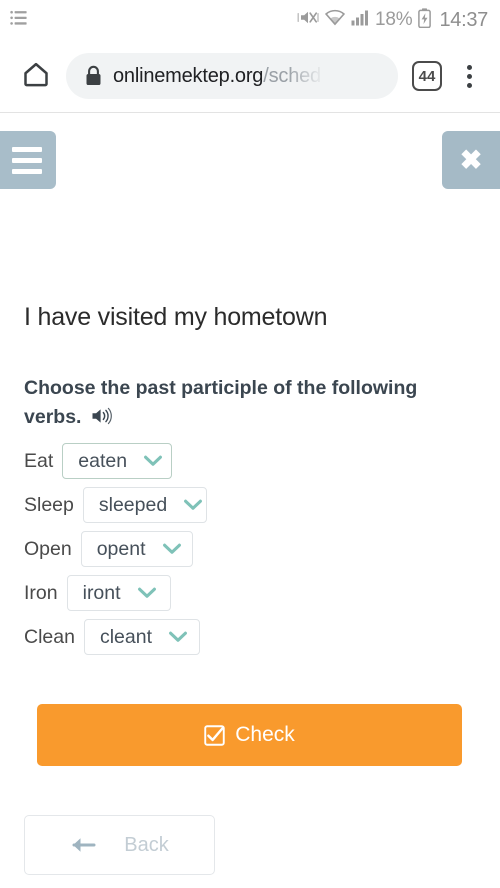  I want to click on back-button: Back, so click(119, 845).